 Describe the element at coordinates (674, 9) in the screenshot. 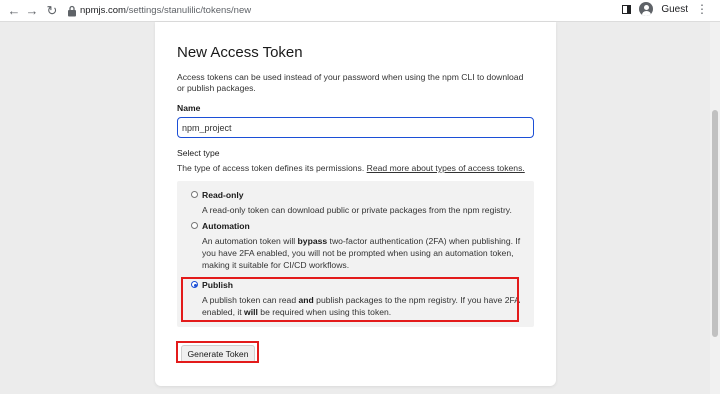

I see `profile-label: Guest` at that location.